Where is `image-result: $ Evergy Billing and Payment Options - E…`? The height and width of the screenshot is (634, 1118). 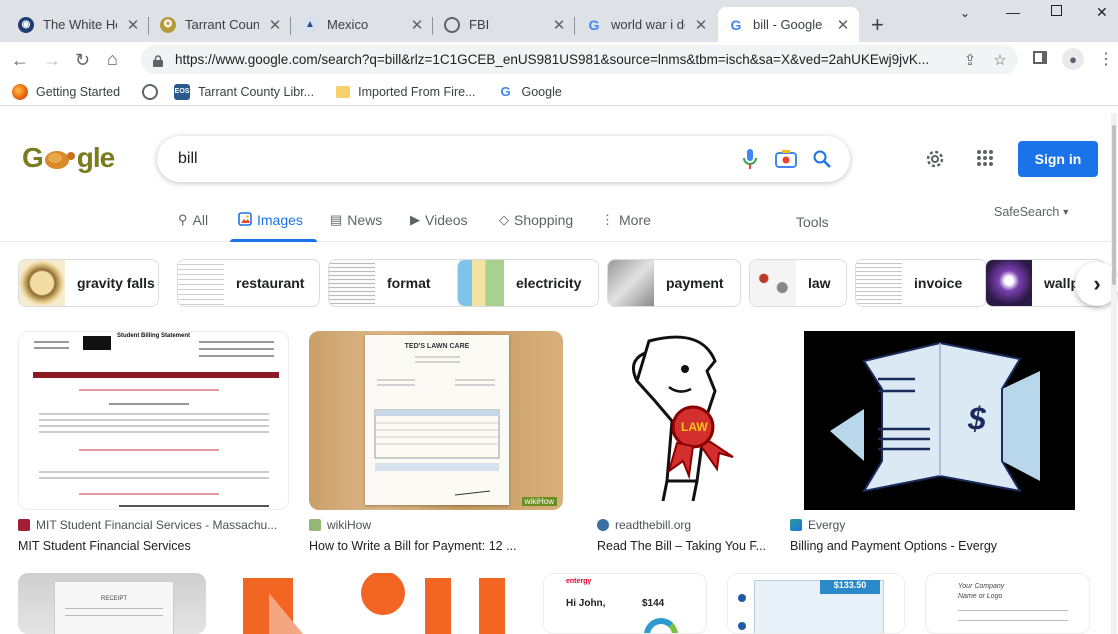 image-result: $ Evergy Billing and Payment Options - E… is located at coordinates (939, 442).